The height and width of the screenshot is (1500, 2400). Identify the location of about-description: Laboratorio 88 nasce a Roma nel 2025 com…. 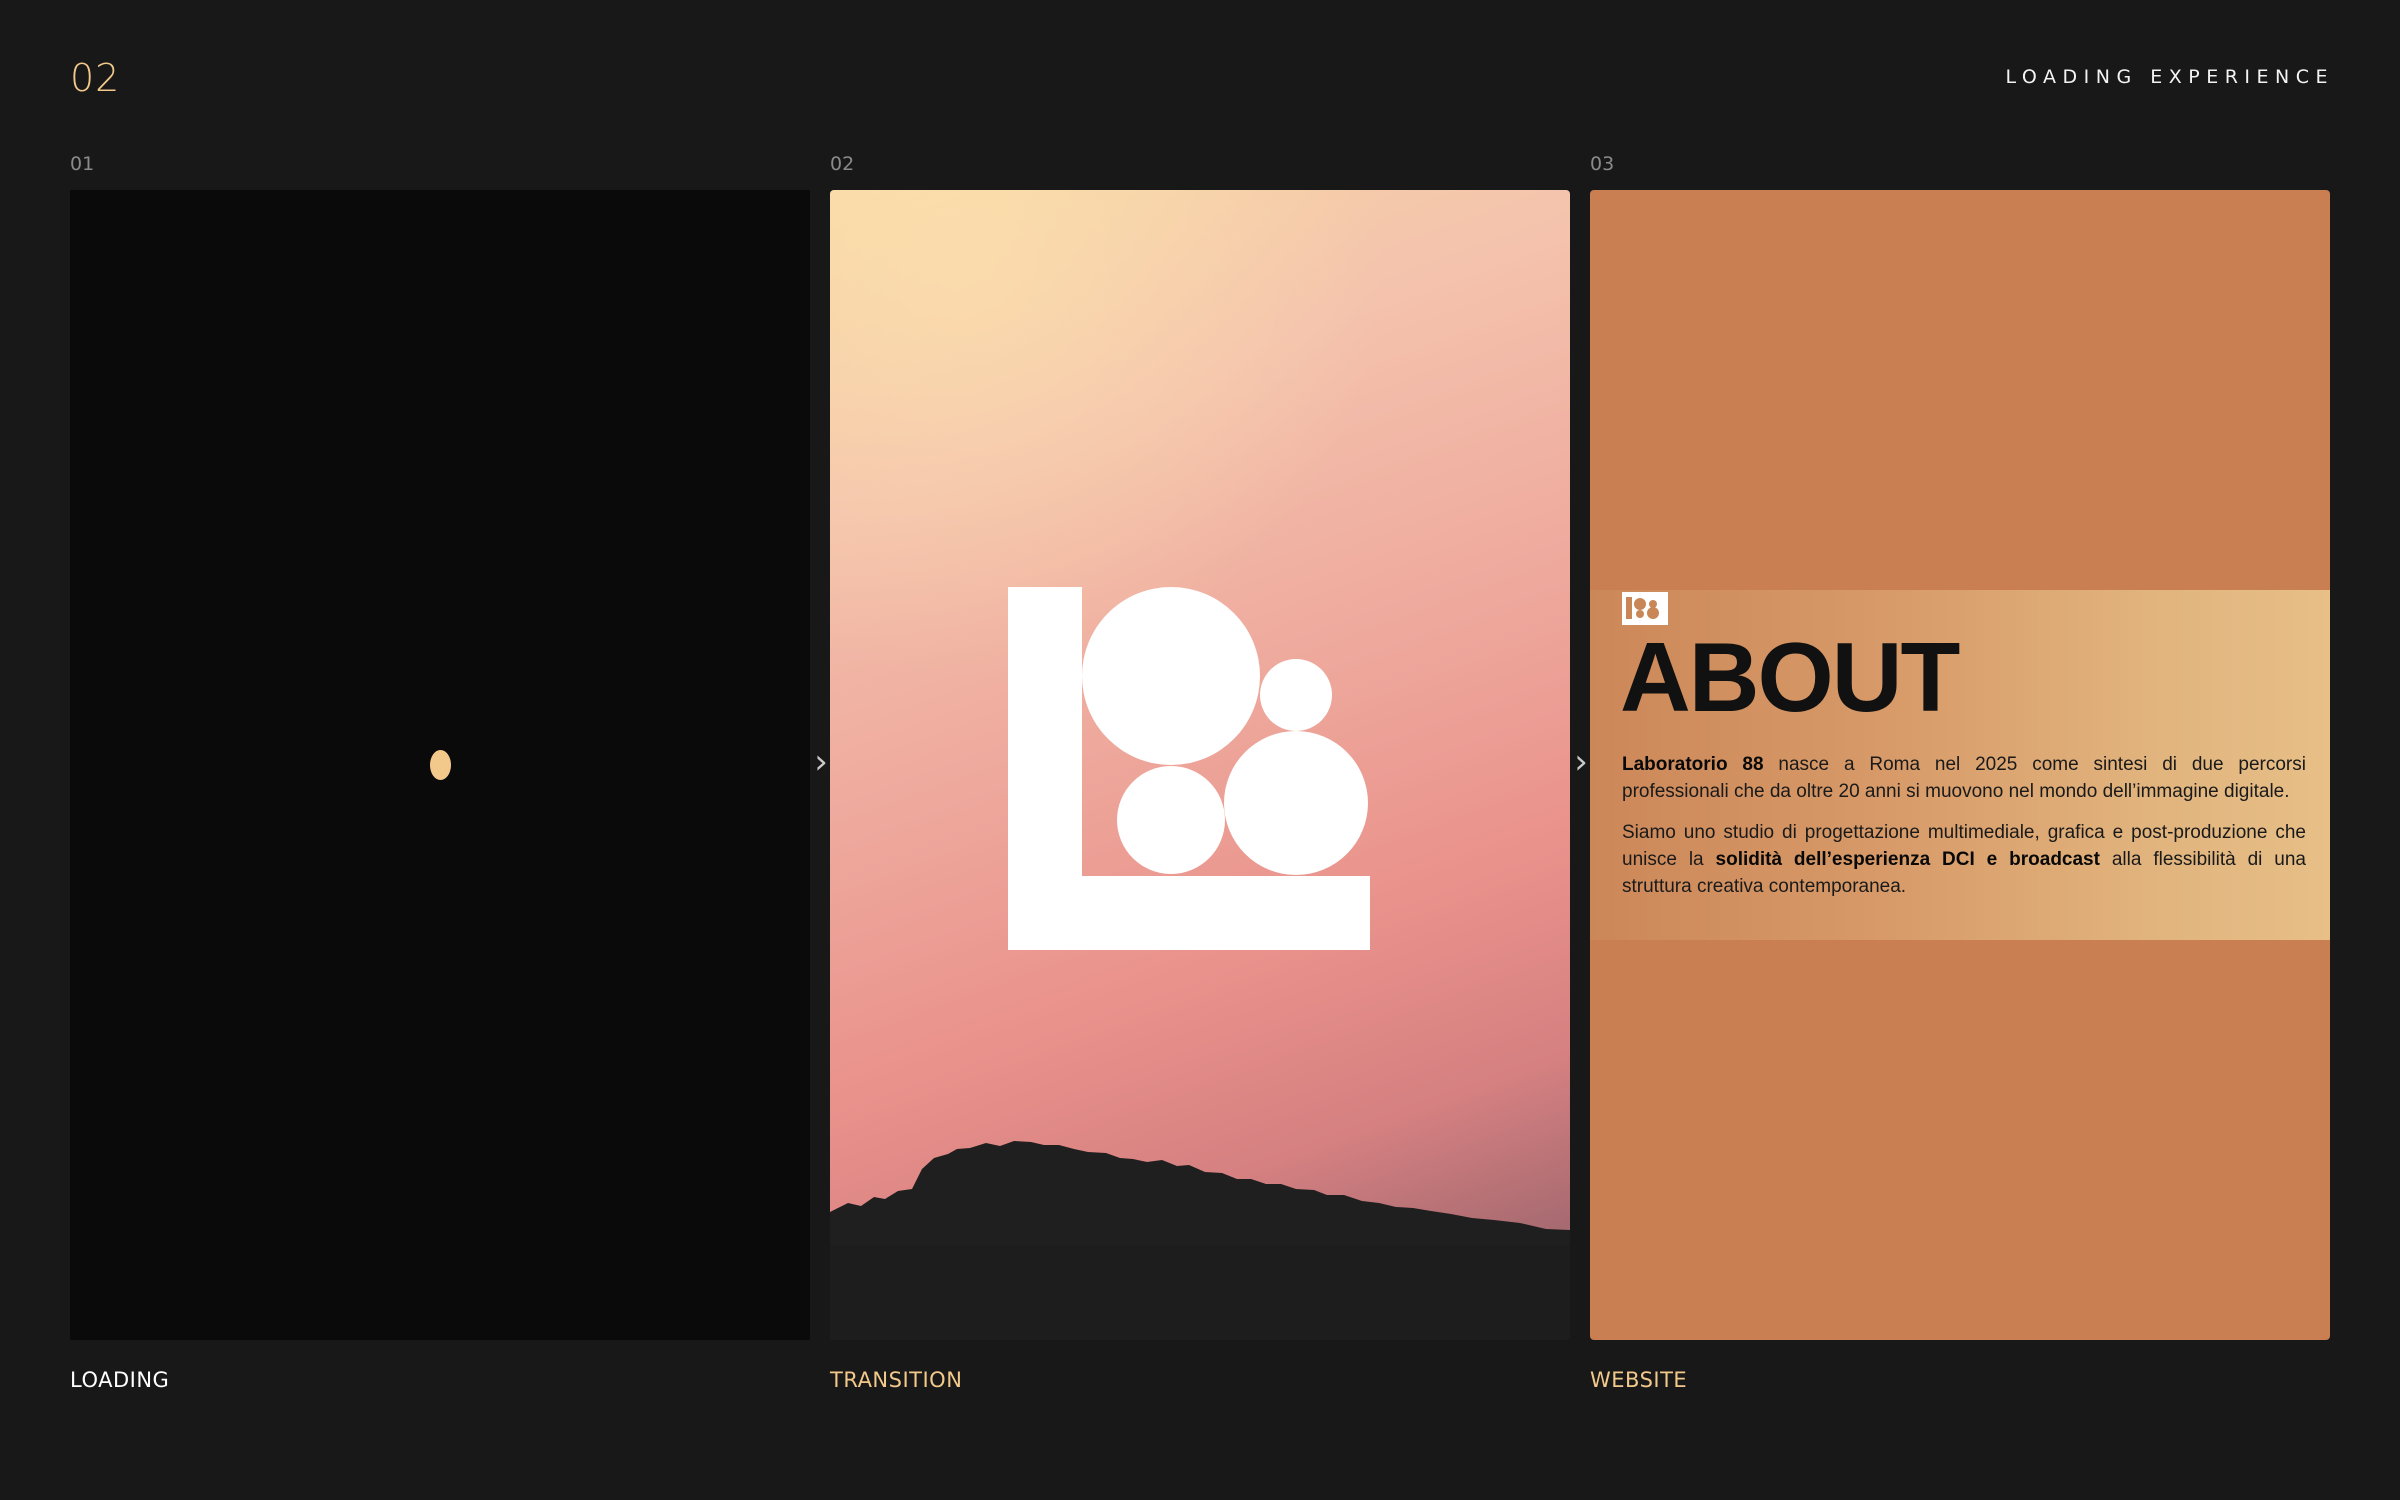
(1964, 832).